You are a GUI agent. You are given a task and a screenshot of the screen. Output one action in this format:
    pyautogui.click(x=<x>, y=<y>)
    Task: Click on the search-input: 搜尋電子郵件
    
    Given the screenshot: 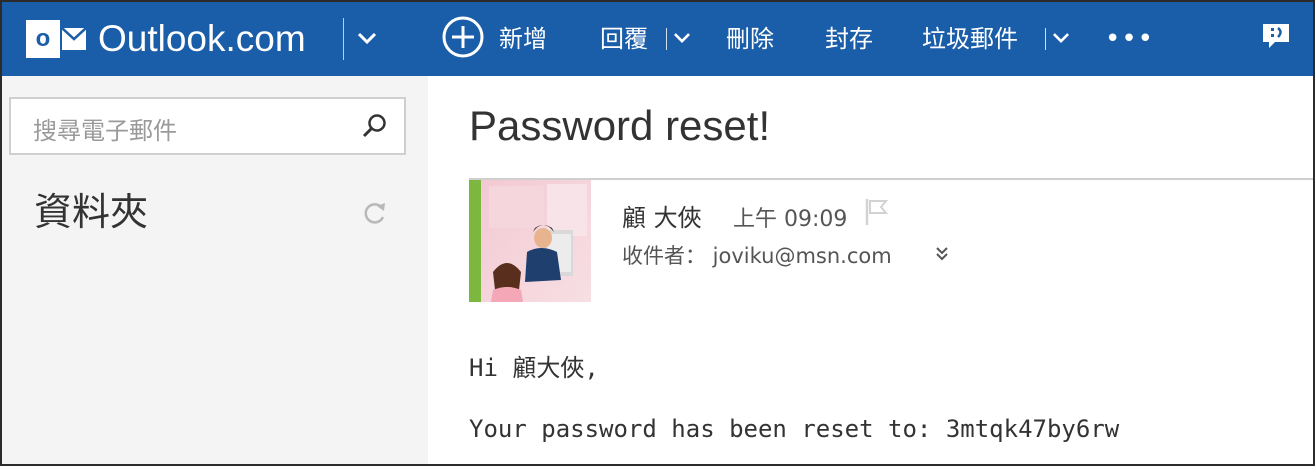 What is the action you would take?
    pyautogui.click(x=105, y=128)
    